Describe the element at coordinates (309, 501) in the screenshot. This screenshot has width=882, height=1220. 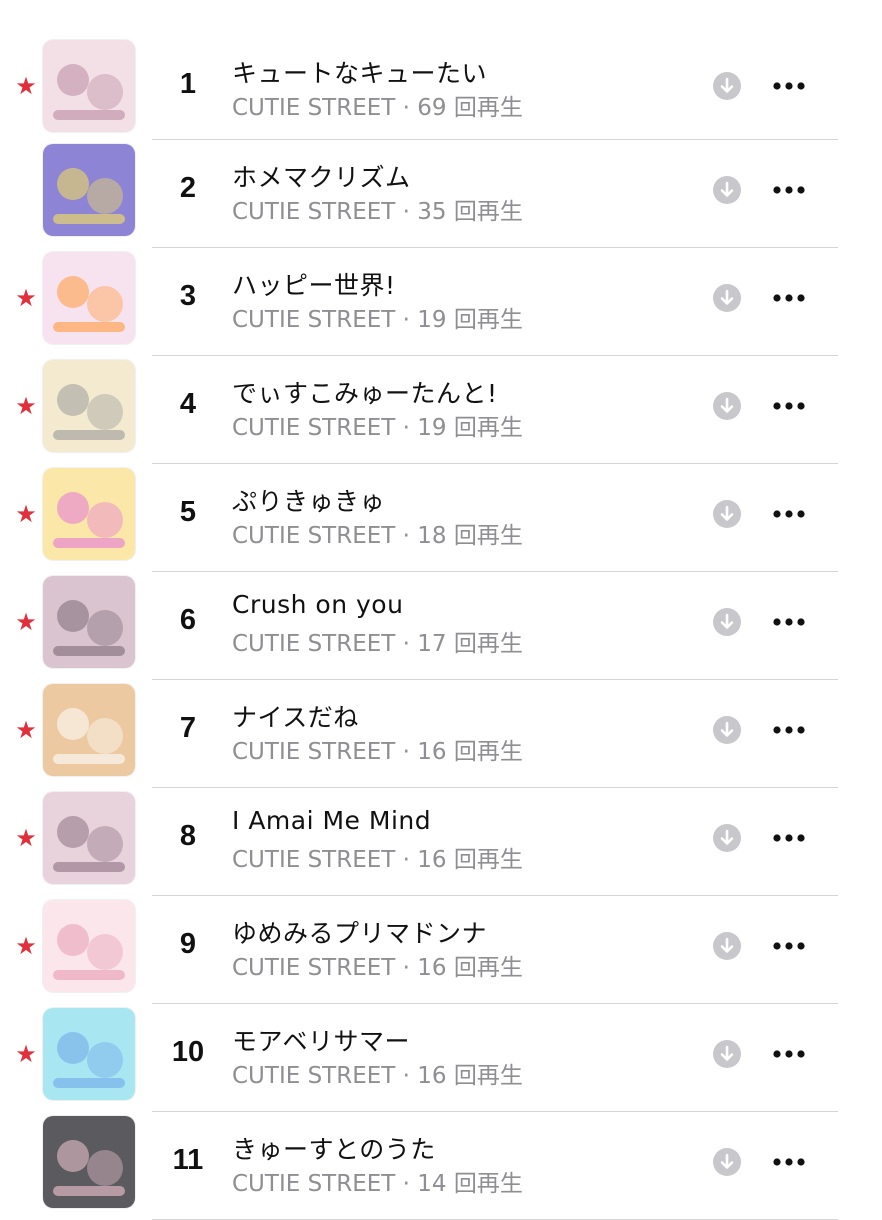
I see `track-title: ぷりきゅきゅ` at that location.